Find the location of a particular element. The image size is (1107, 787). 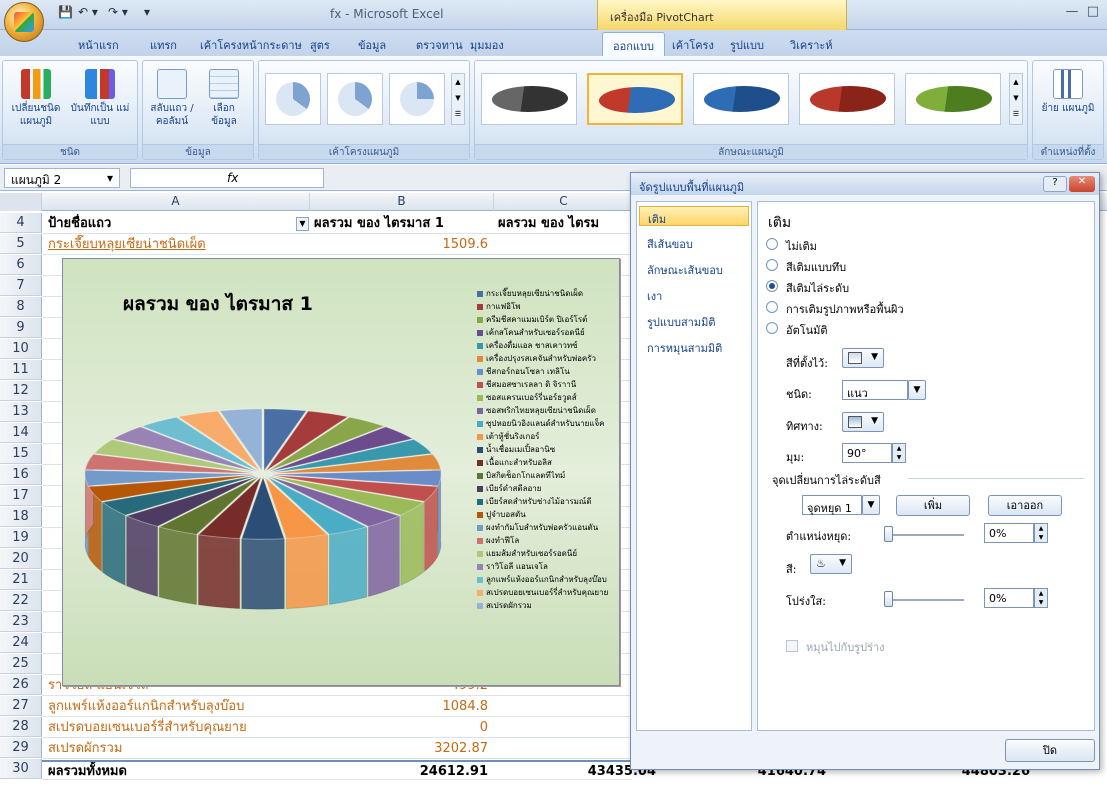

column-header-b: B is located at coordinates (402, 202).